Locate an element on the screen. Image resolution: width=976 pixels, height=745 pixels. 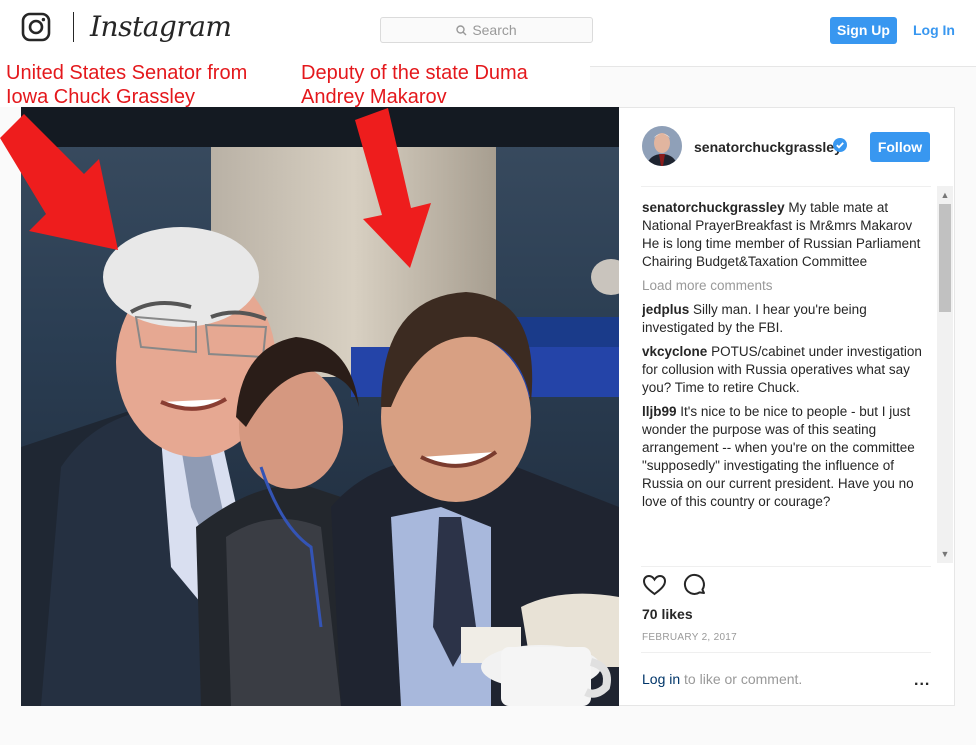
avatar-image is located at coordinates (662, 146).